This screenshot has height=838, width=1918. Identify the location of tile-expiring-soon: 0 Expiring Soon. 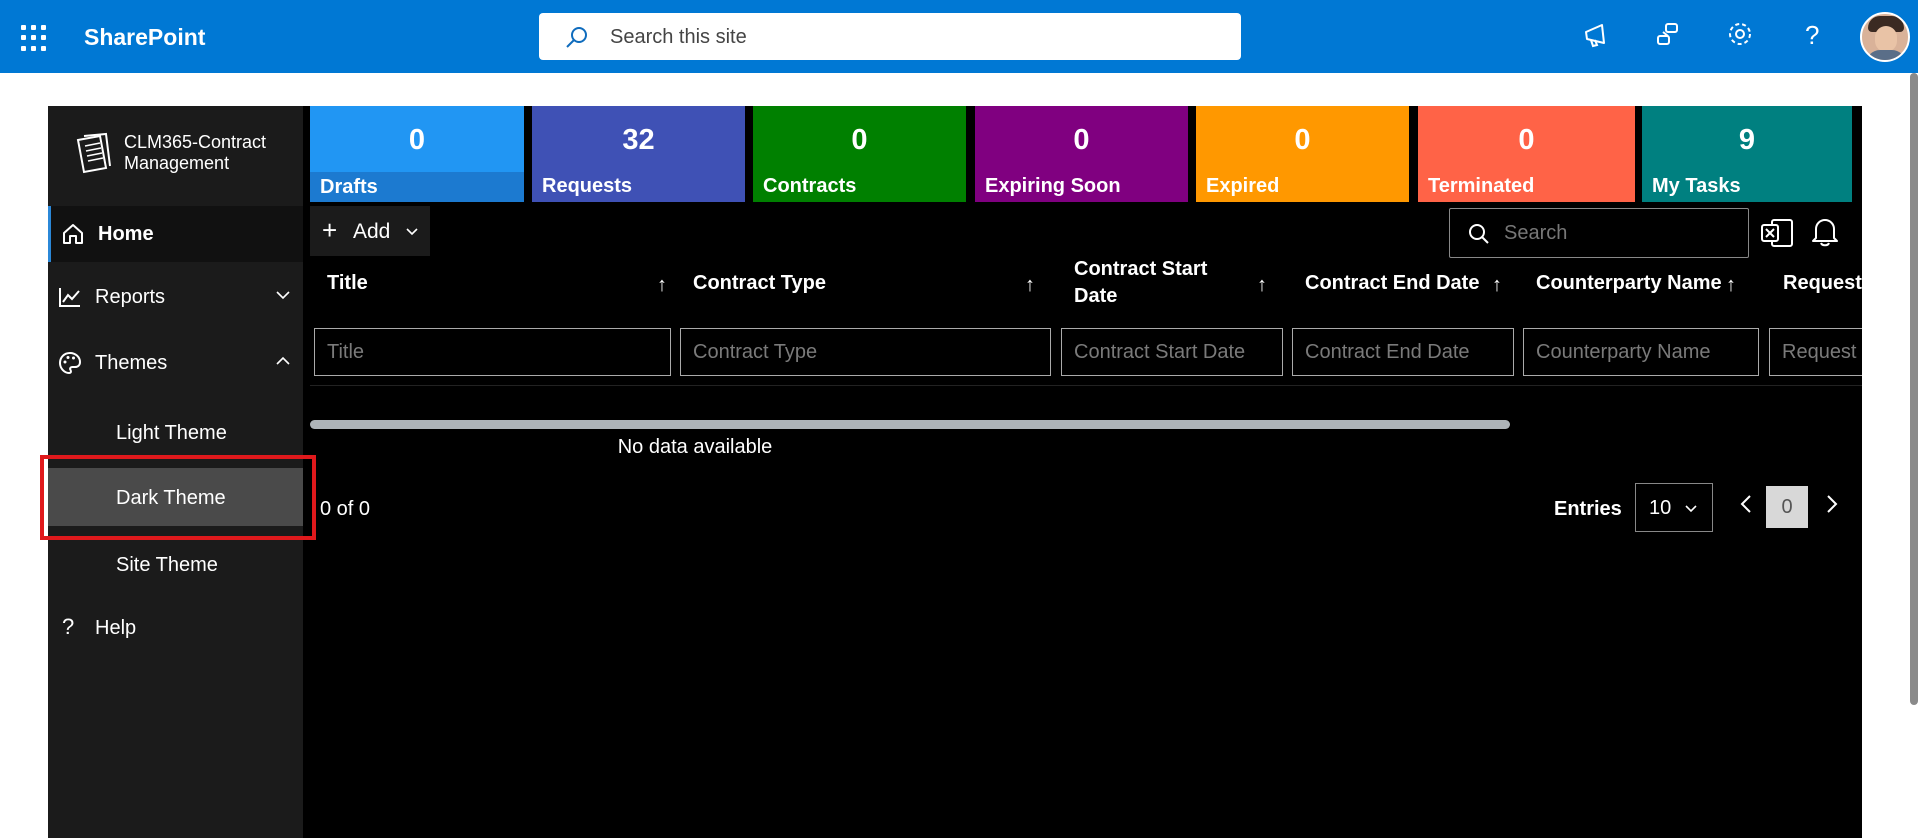
(1081, 154).